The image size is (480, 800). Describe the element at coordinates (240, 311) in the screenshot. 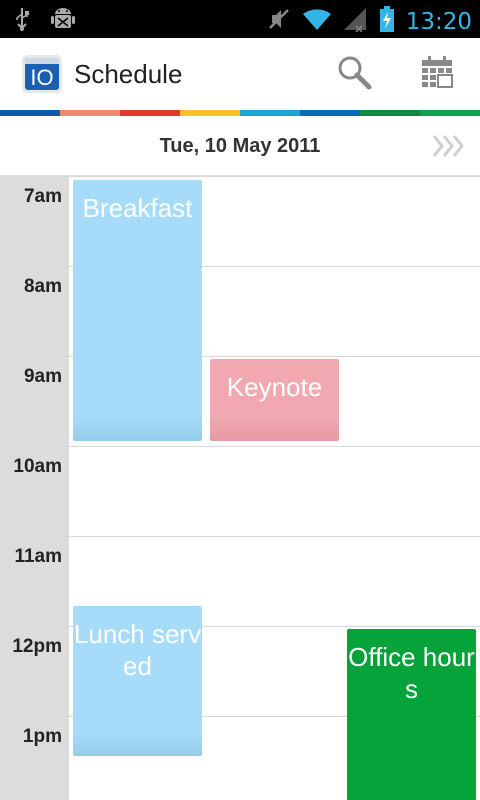

I see `hour-row: 8am` at that location.